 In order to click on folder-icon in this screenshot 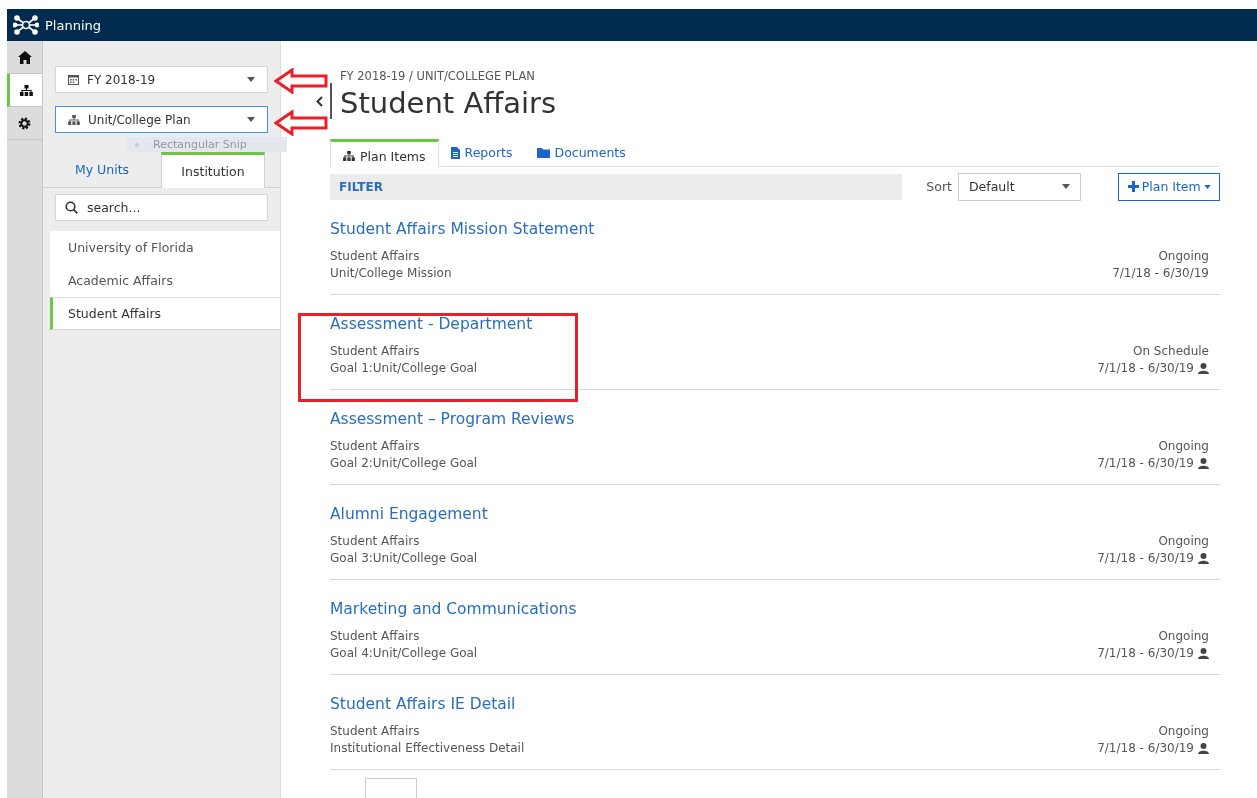, I will do `click(543, 152)`.